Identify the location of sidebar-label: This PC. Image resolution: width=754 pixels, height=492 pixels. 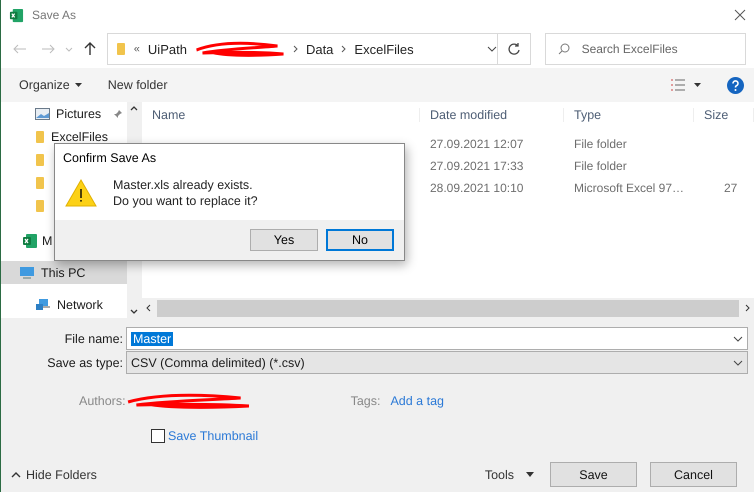
(63, 273).